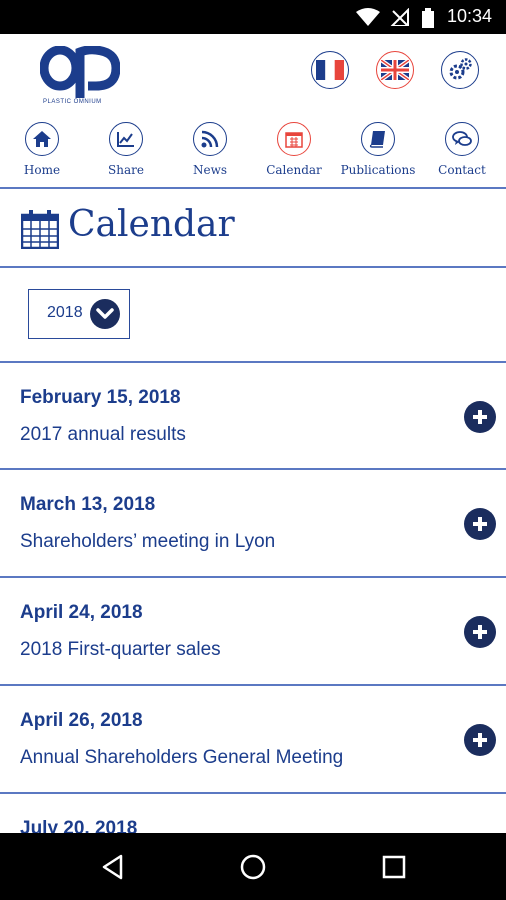 The image size is (506, 900). Describe the element at coordinates (151, 224) in the screenshot. I see `page-title: Calendar` at that location.